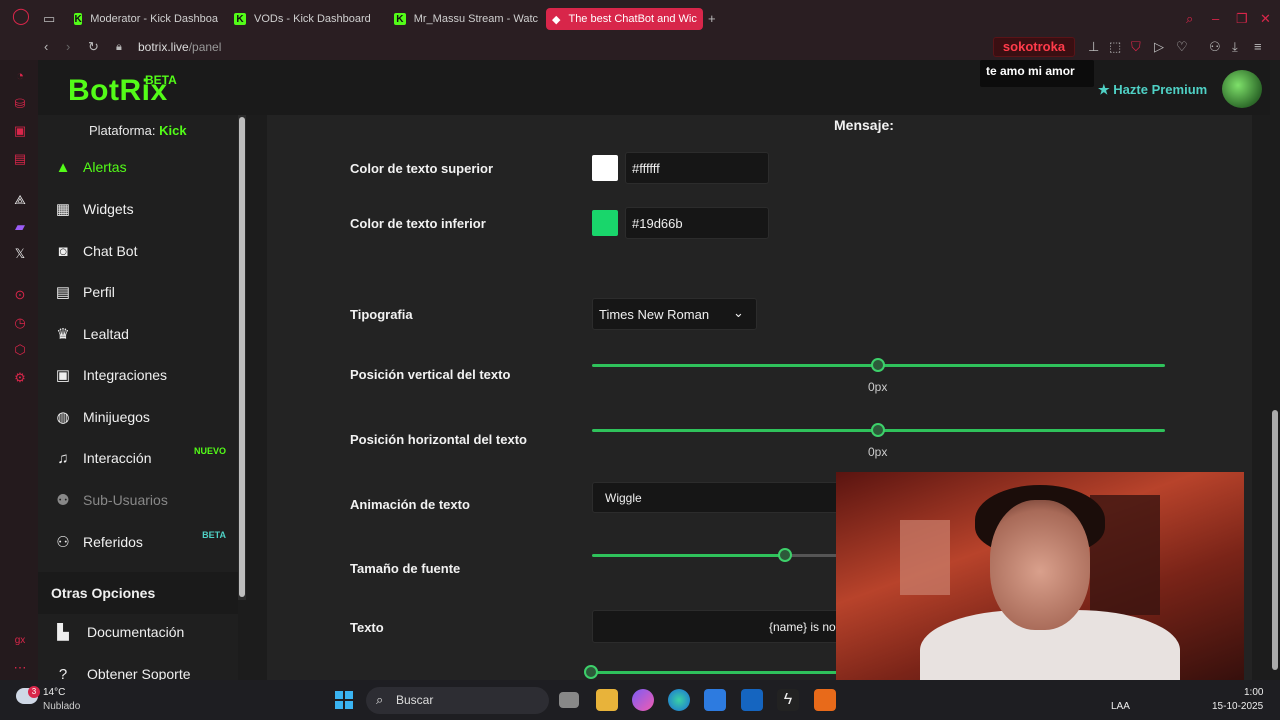 Image resolution: width=1280 pixels, height=720 pixels. What do you see at coordinates (62, 706) in the screenshot?
I see `weather-text: Nublado` at bounding box center [62, 706].